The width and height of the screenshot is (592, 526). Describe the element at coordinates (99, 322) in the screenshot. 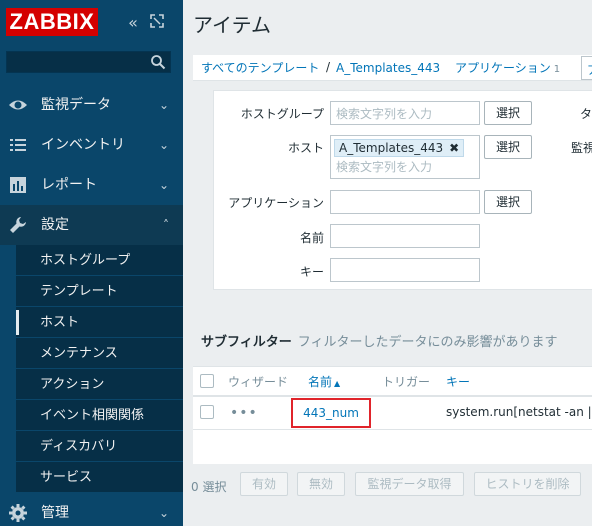

I see `submenu-hosts: ホスト` at that location.